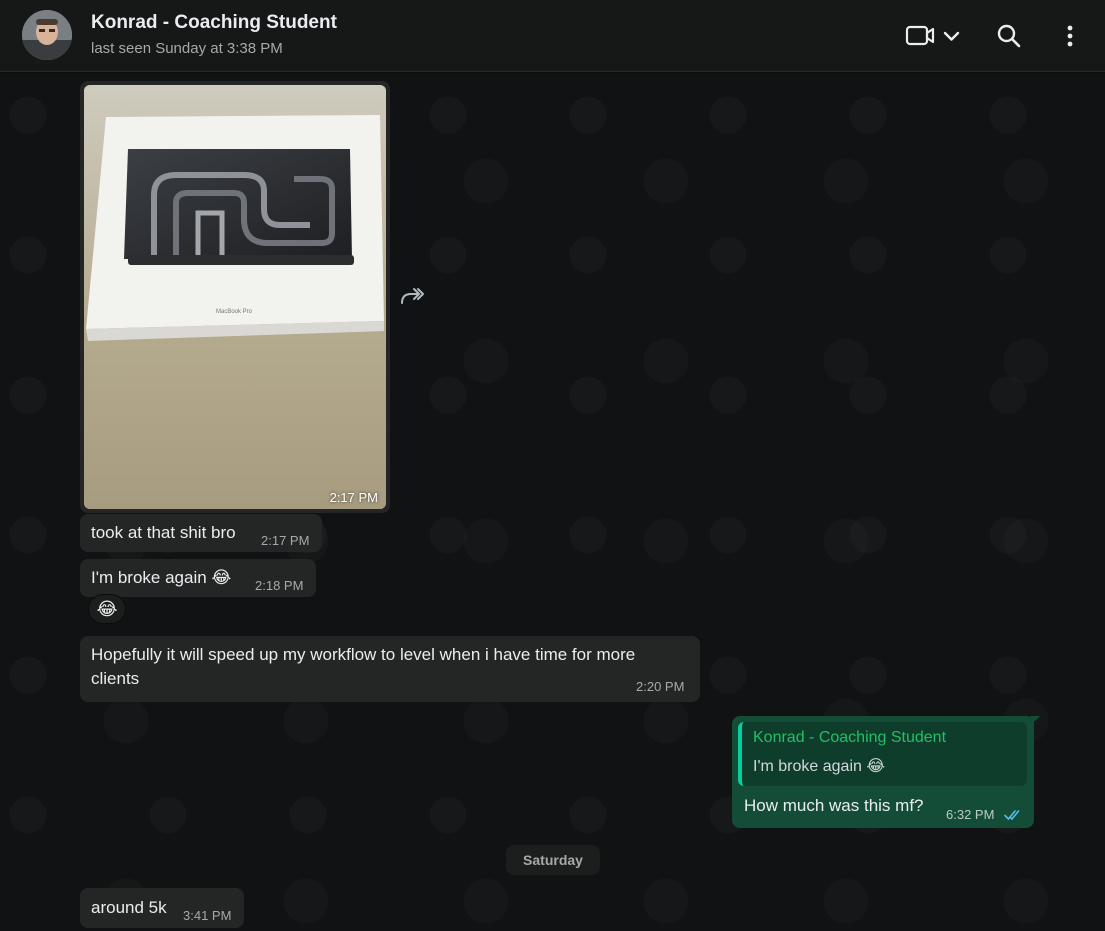 The width and height of the screenshot is (1105, 931). What do you see at coordinates (553, 860) in the screenshot?
I see `date-divider: Saturday` at bounding box center [553, 860].